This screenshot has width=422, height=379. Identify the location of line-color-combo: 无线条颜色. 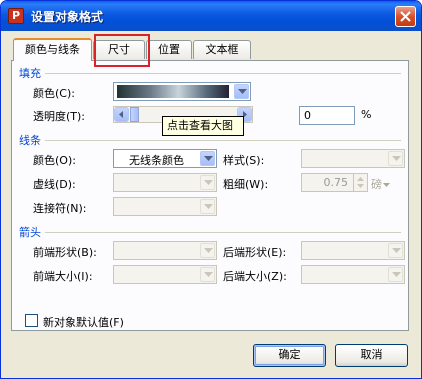
(165, 158).